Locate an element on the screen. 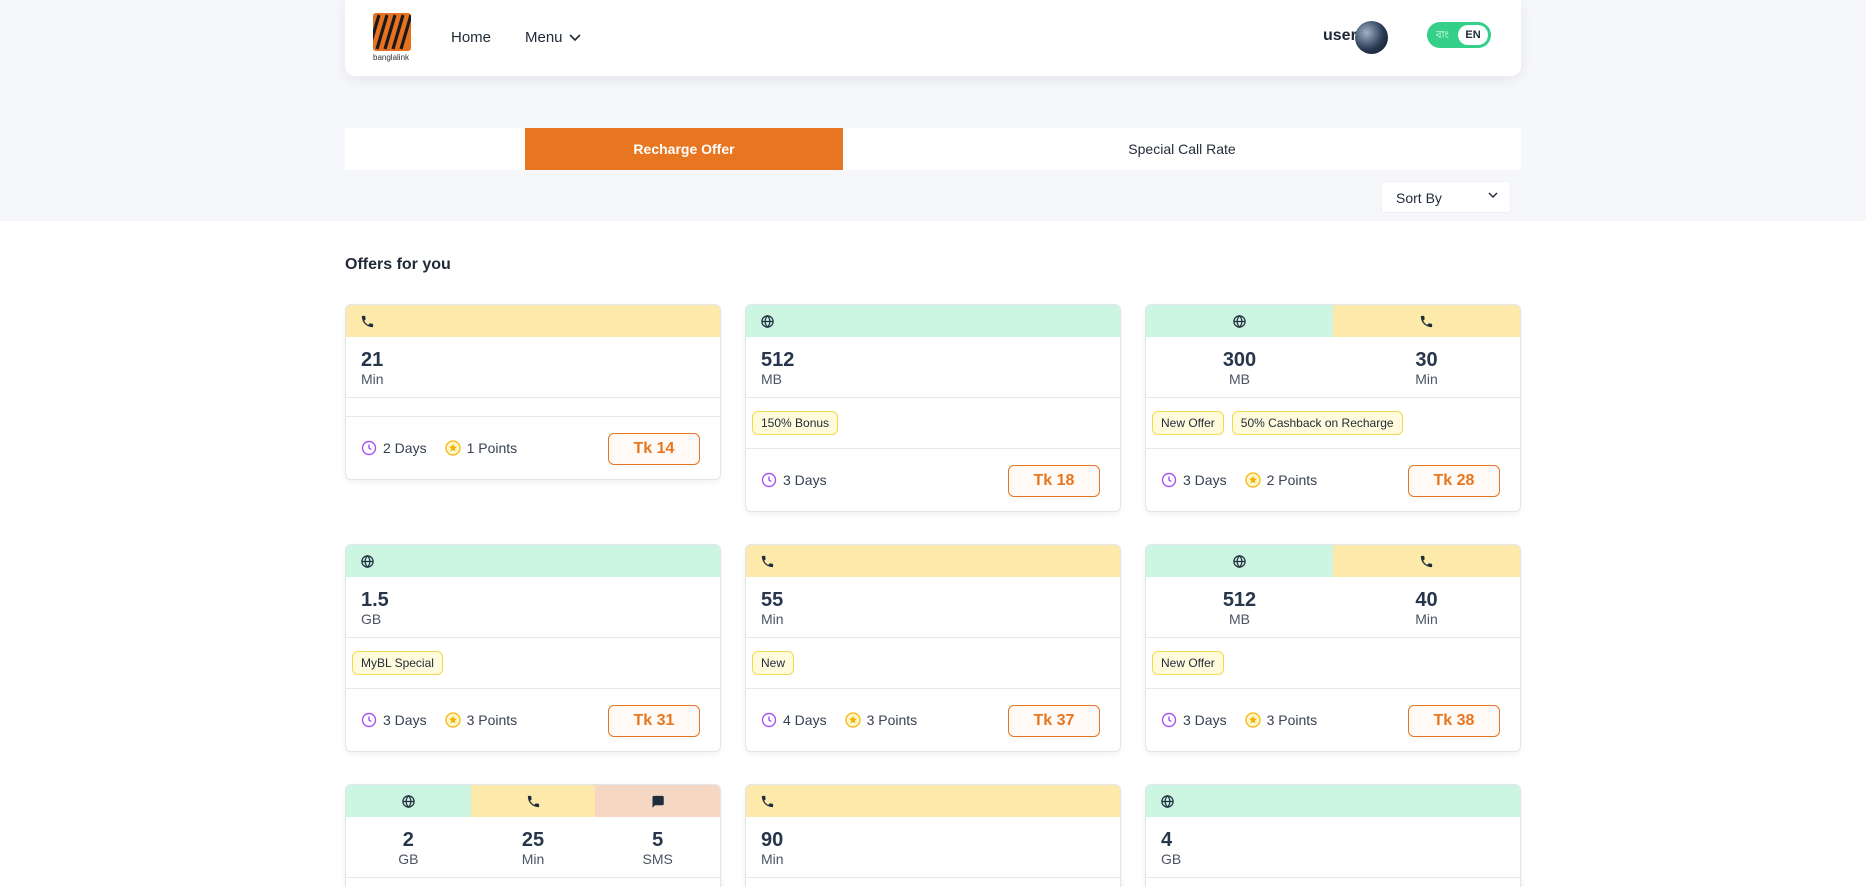  tab-recharge-offer: Recharge Offer is located at coordinates (684, 149).